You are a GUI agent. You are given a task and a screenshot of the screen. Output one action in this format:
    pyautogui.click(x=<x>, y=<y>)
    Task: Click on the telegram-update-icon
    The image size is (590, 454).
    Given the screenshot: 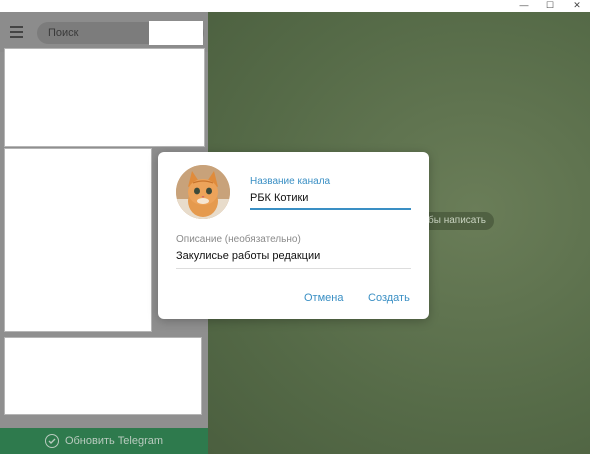 What is the action you would take?
    pyautogui.click(x=51, y=441)
    